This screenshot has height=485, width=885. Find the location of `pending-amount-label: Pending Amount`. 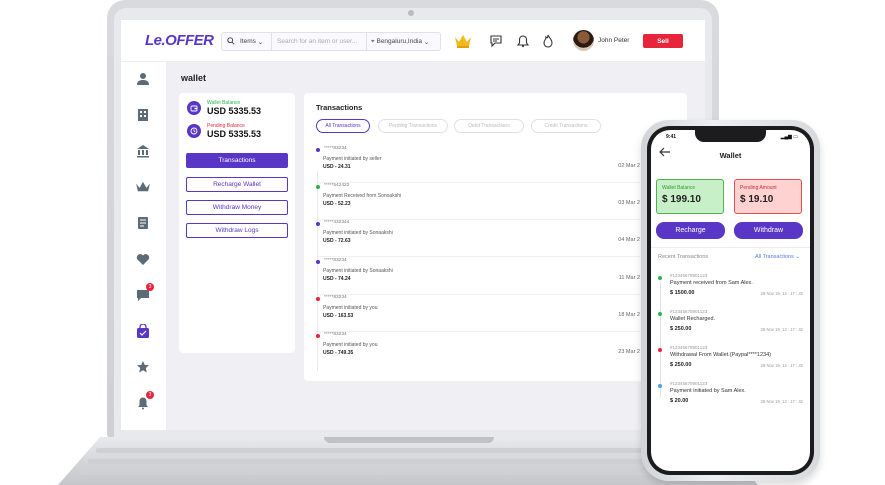

pending-amount-label: Pending Amount is located at coordinates (758, 188).